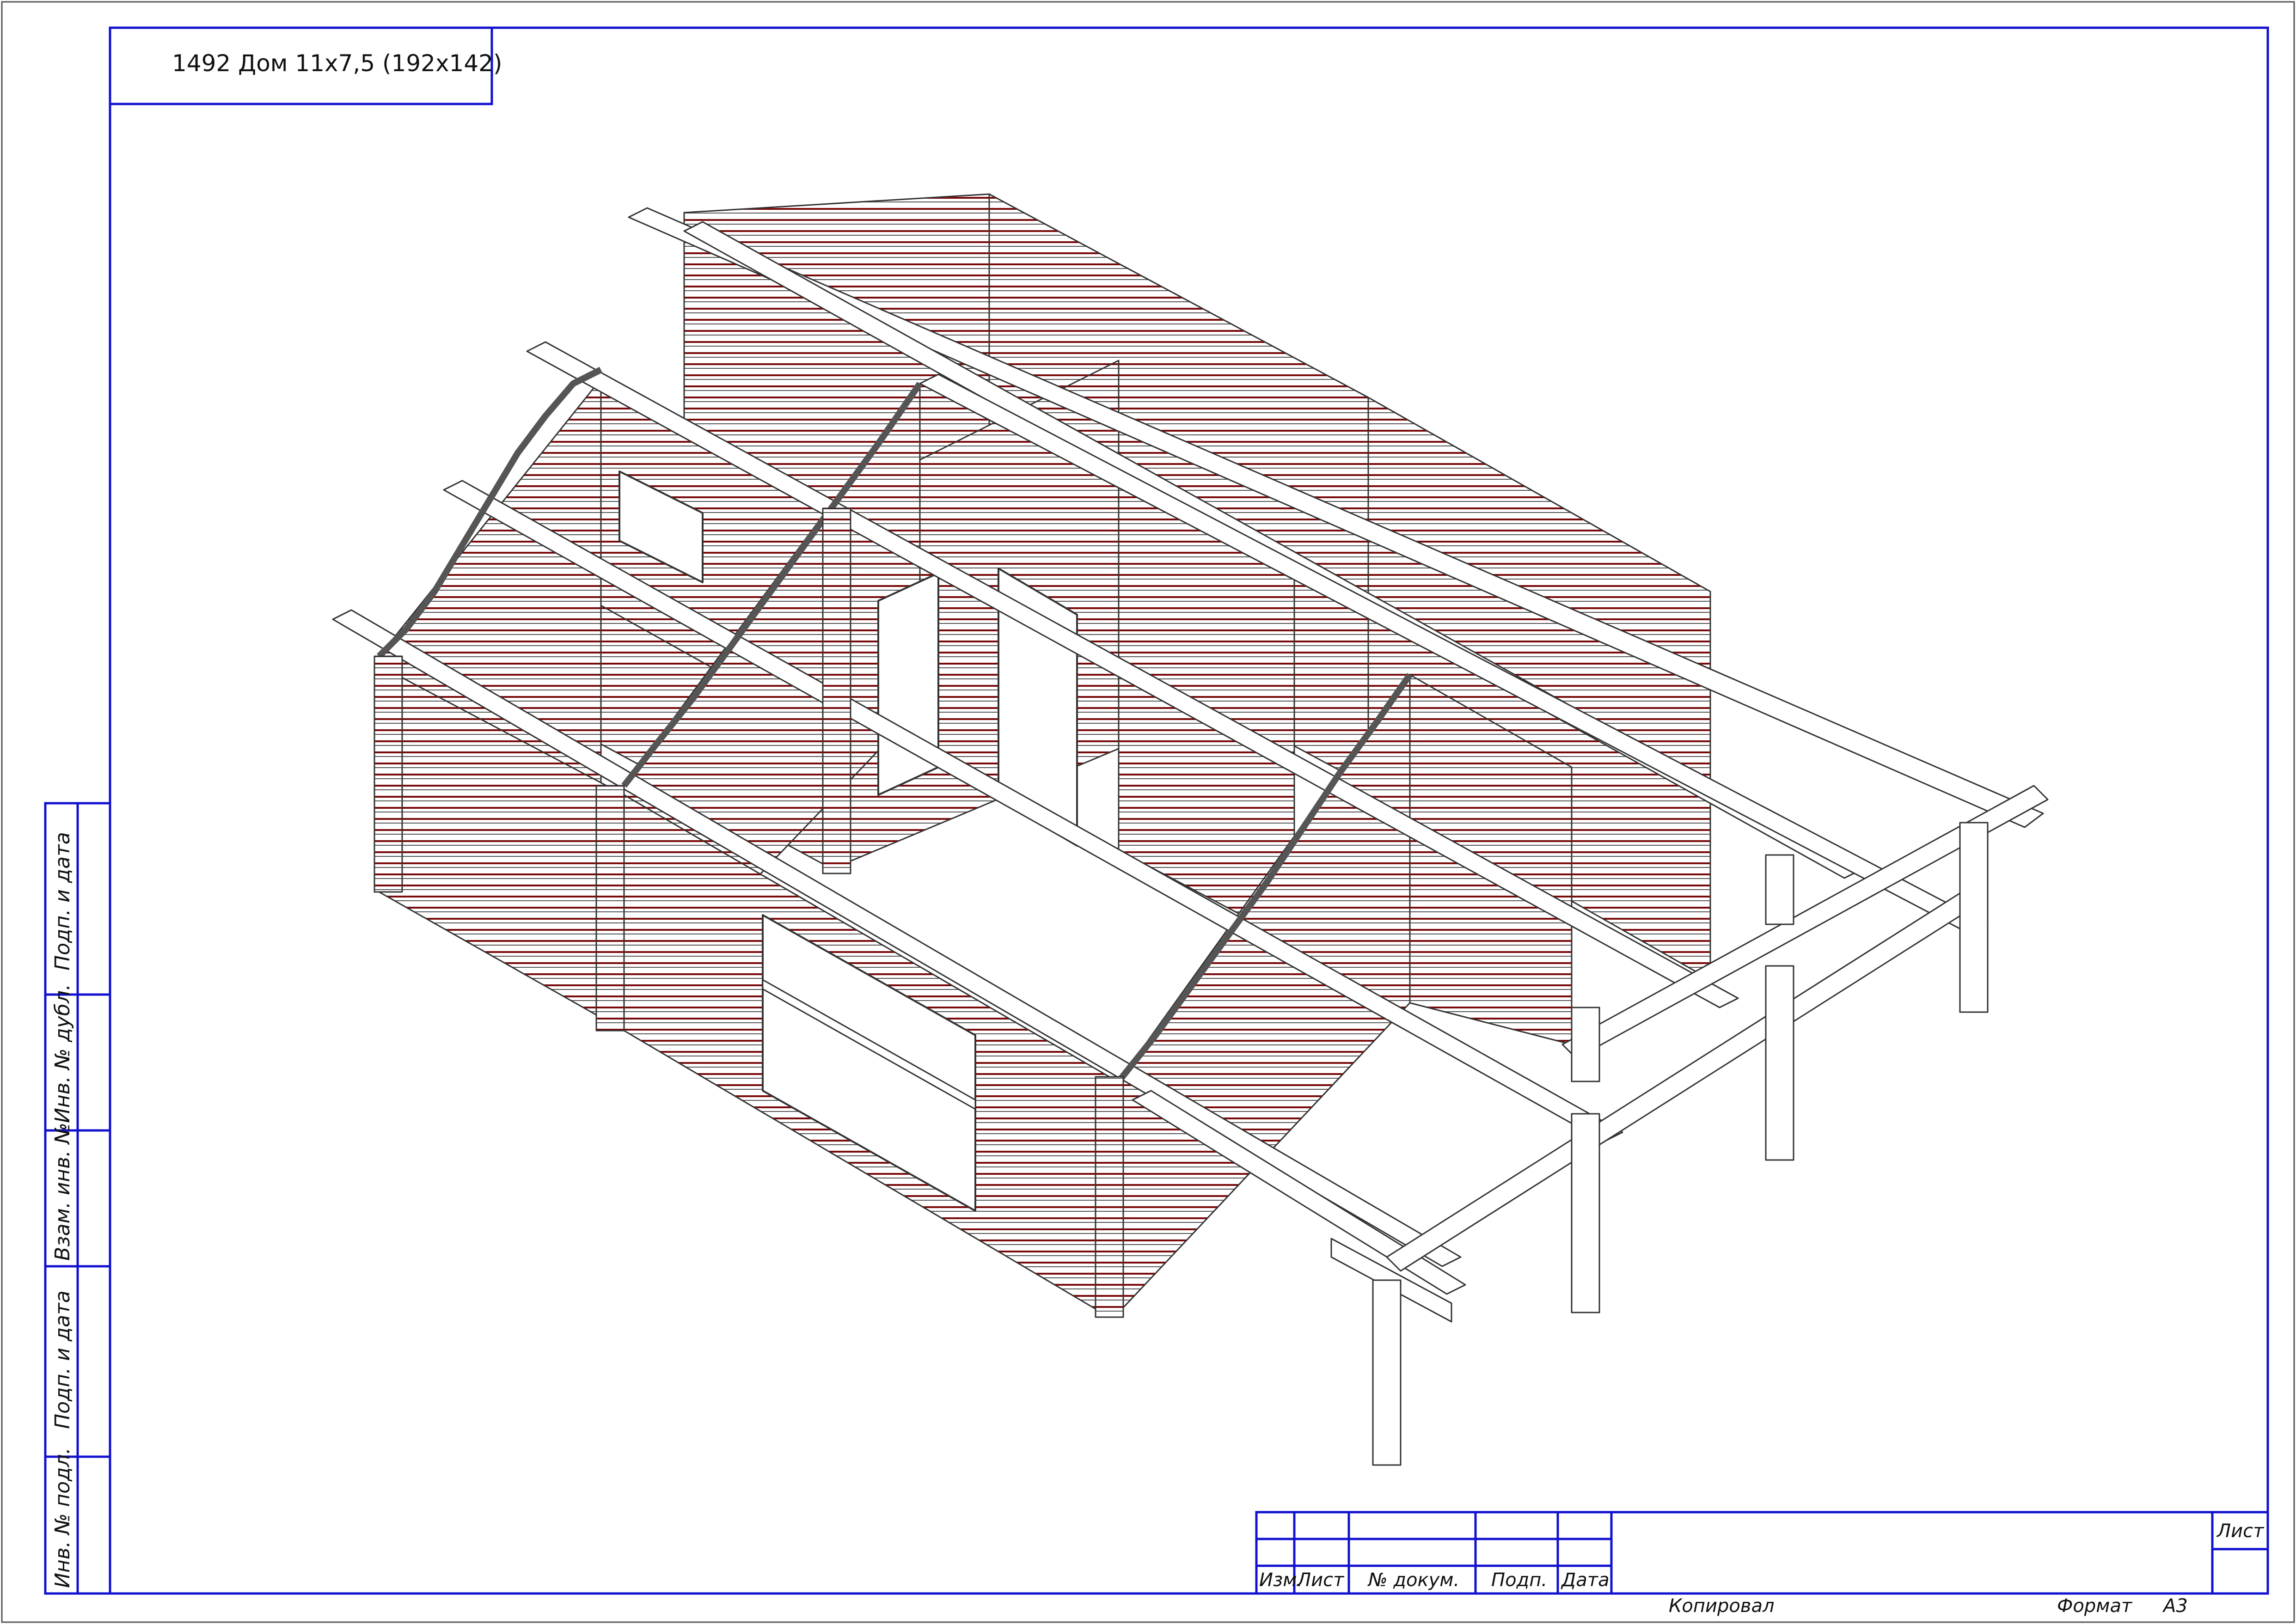 This screenshot has width=2296, height=1624. I want to click on drawing-title: 1492 Дом 11х7,5 (192х142), so click(337, 63).